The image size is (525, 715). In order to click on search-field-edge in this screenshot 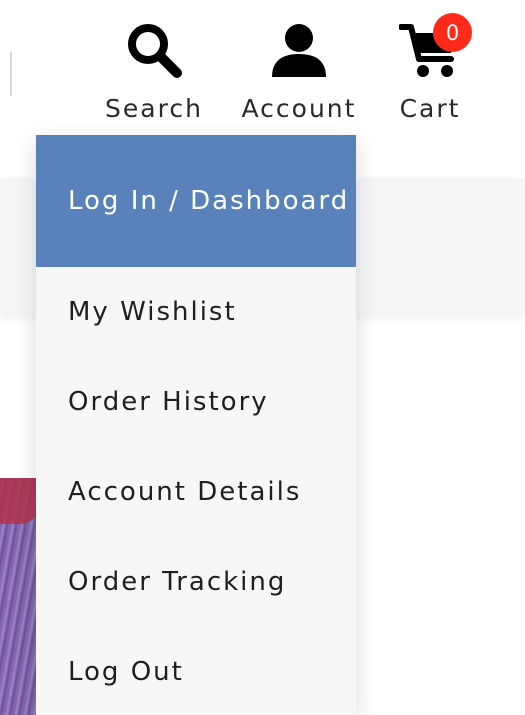, I will do `click(11, 74)`.